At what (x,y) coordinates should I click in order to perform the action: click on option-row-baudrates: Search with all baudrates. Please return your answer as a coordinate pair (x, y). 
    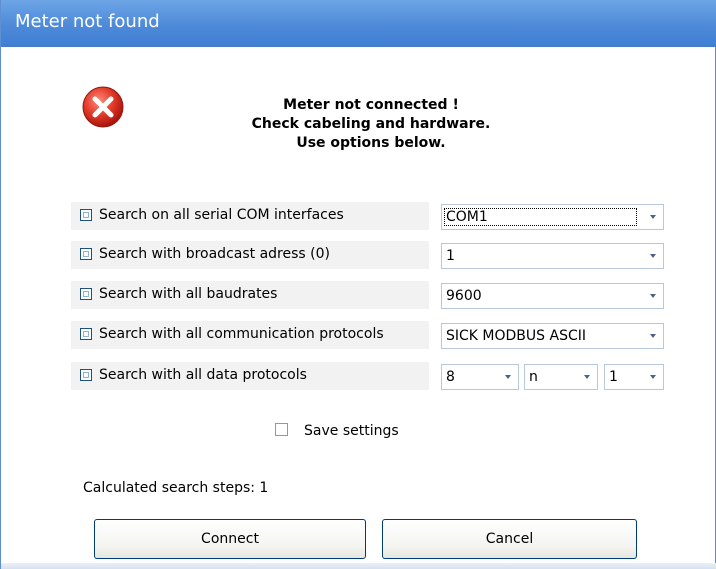
    Looking at the image, I should click on (250, 295).